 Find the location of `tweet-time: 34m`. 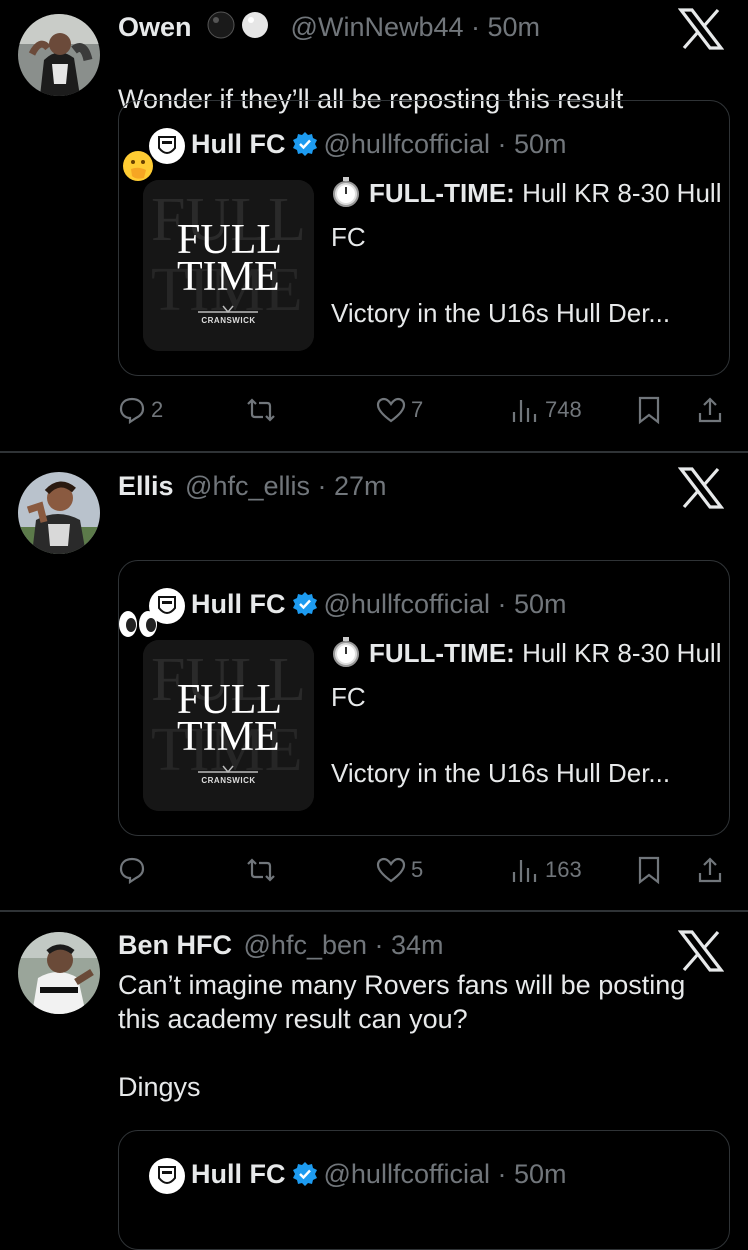

tweet-time: 34m is located at coordinates (417, 945).